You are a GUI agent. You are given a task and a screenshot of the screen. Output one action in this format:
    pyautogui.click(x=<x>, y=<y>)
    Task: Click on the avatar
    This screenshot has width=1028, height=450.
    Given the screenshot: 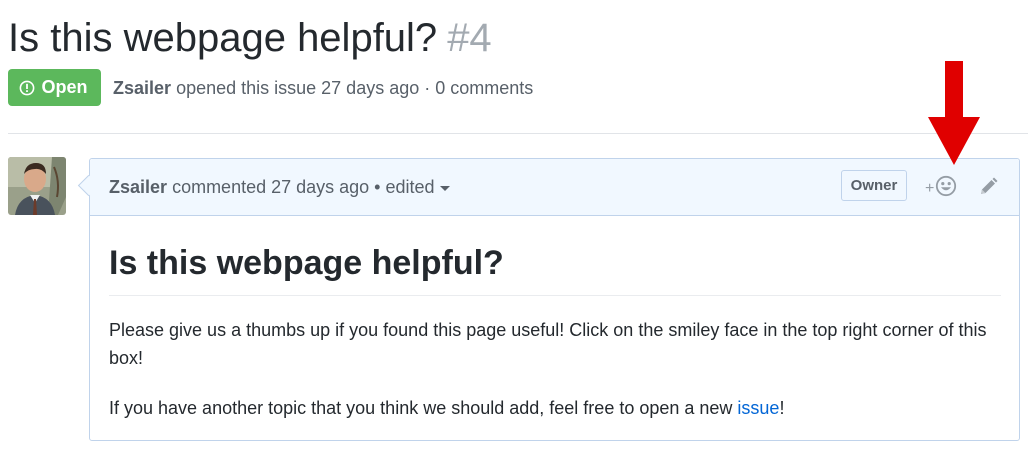 What is the action you would take?
    pyautogui.click(x=37, y=186)
    